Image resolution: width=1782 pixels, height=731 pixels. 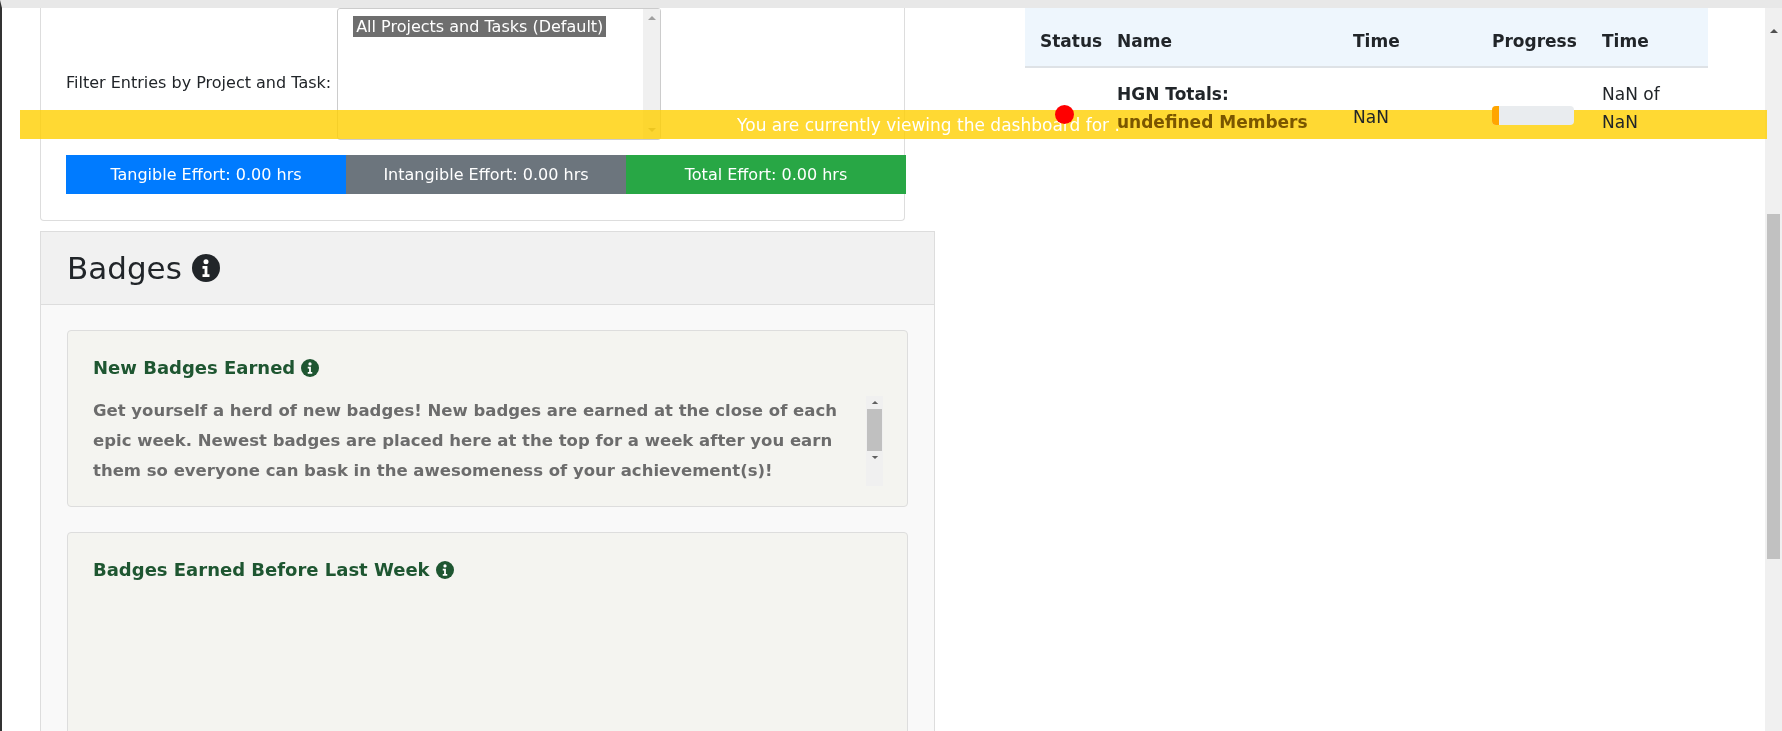 I want to click on select-option: All Projects and Tasks (Default), so click(x=480, y=26).